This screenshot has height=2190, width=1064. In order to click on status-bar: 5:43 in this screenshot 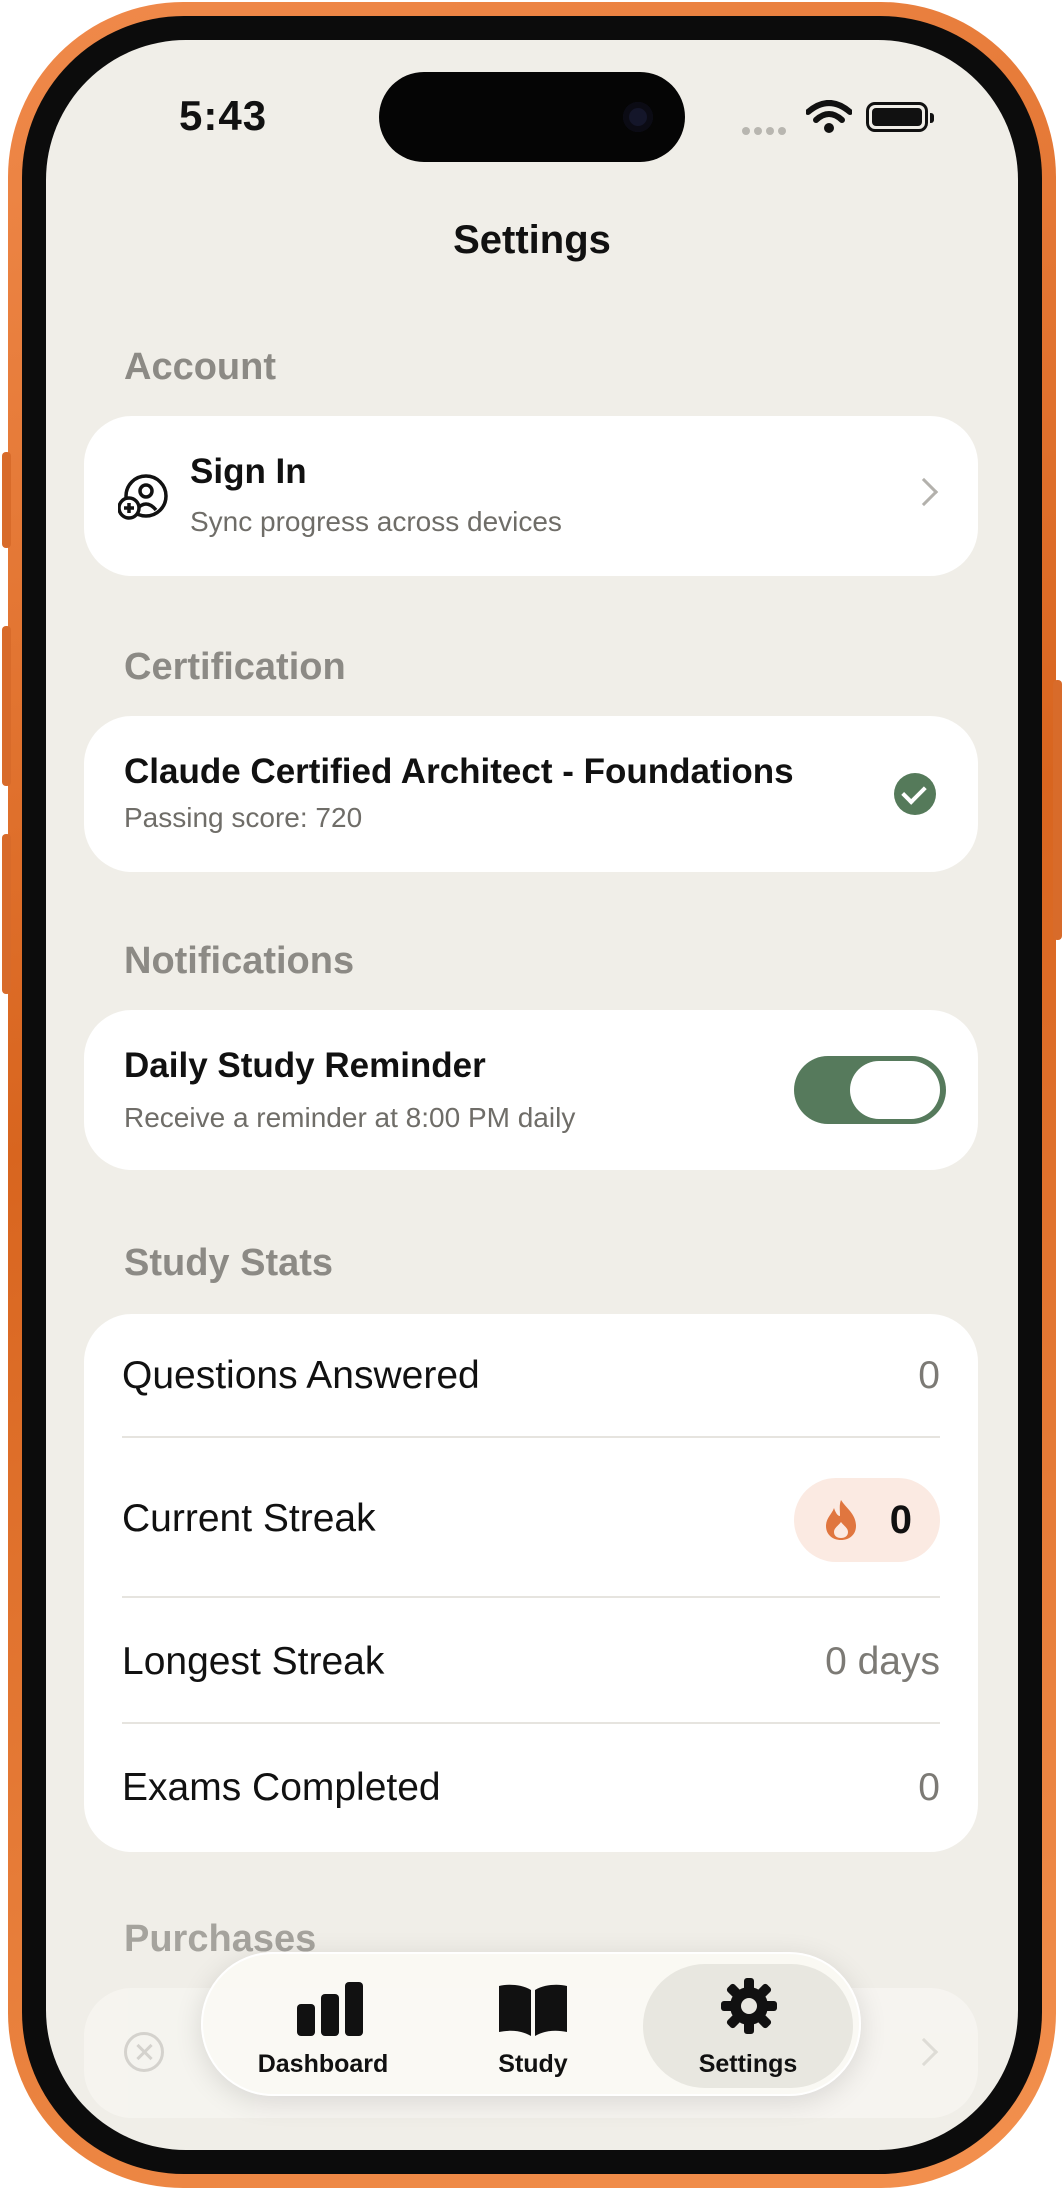, I will do `click(532, 115)`.